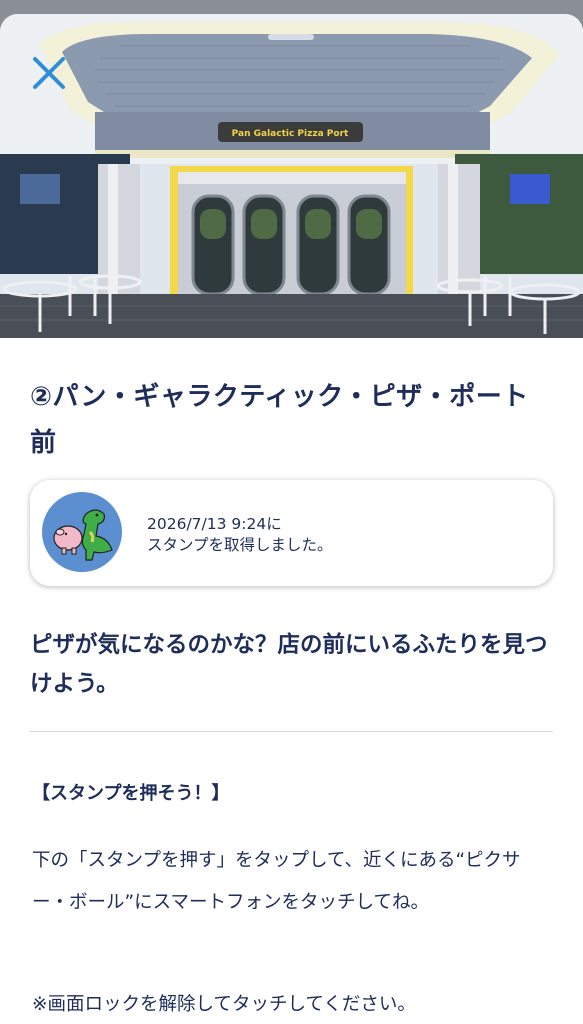 This screenshot has height=1024, width=583. I want to click on divider, so click(291, 731).